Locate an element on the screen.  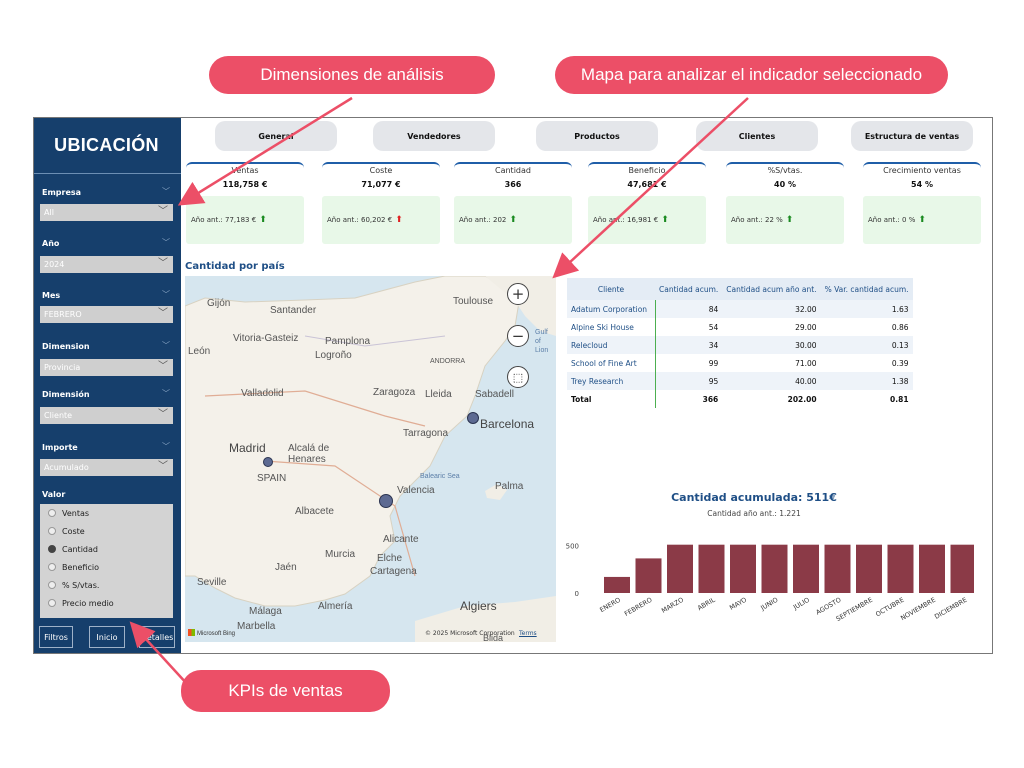
kpi-s-vtas: %S/vtas. 40 % is located at coordinates (785, 175).